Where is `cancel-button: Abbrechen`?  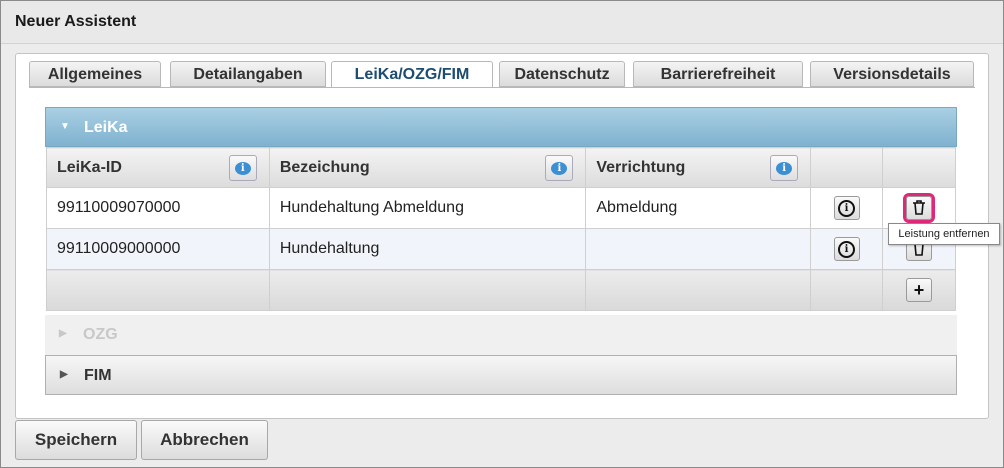 cancel-button: Abbrechen is located at coordinates (204, 440).